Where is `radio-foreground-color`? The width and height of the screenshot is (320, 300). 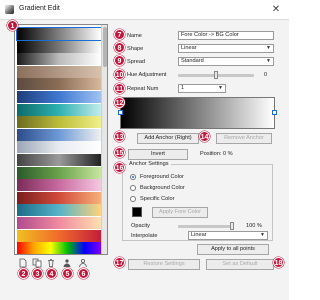
radio-foreground-color is located at coordinates (133, 177).